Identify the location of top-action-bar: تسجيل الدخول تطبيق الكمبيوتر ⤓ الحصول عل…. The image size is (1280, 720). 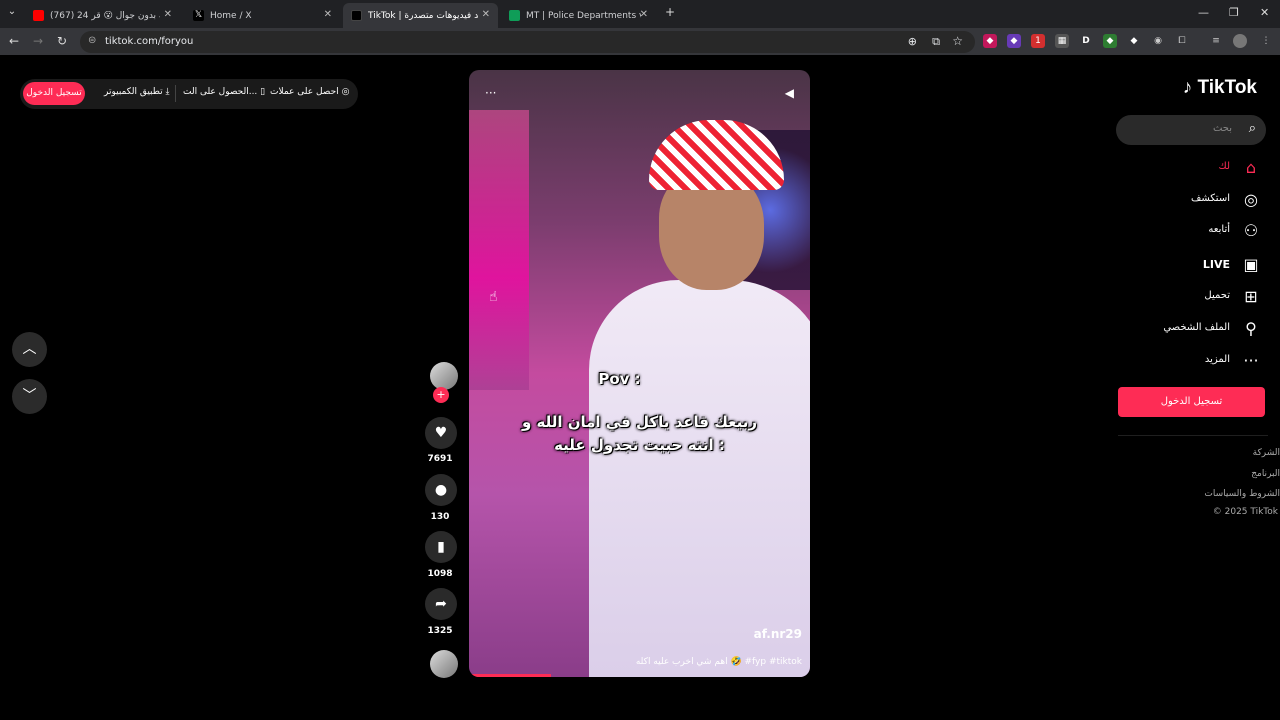
(189, 94).